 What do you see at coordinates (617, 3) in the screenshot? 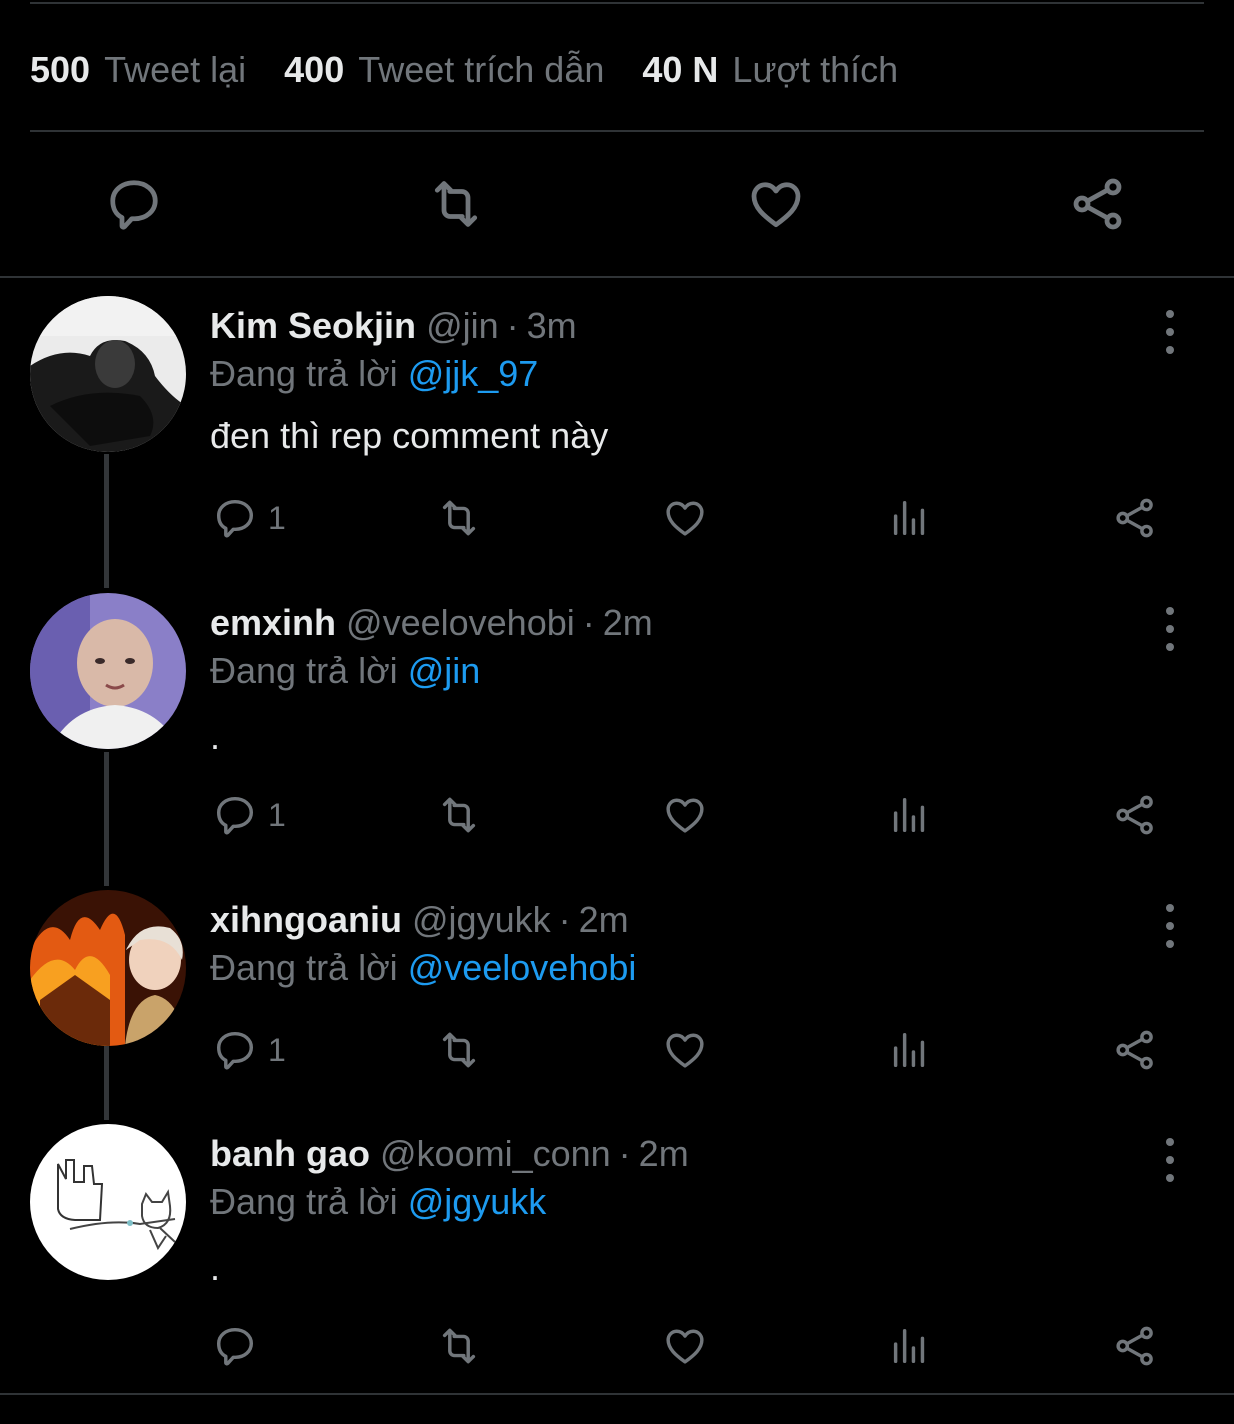
I see `top-divider` at bounding box center [617, 3].